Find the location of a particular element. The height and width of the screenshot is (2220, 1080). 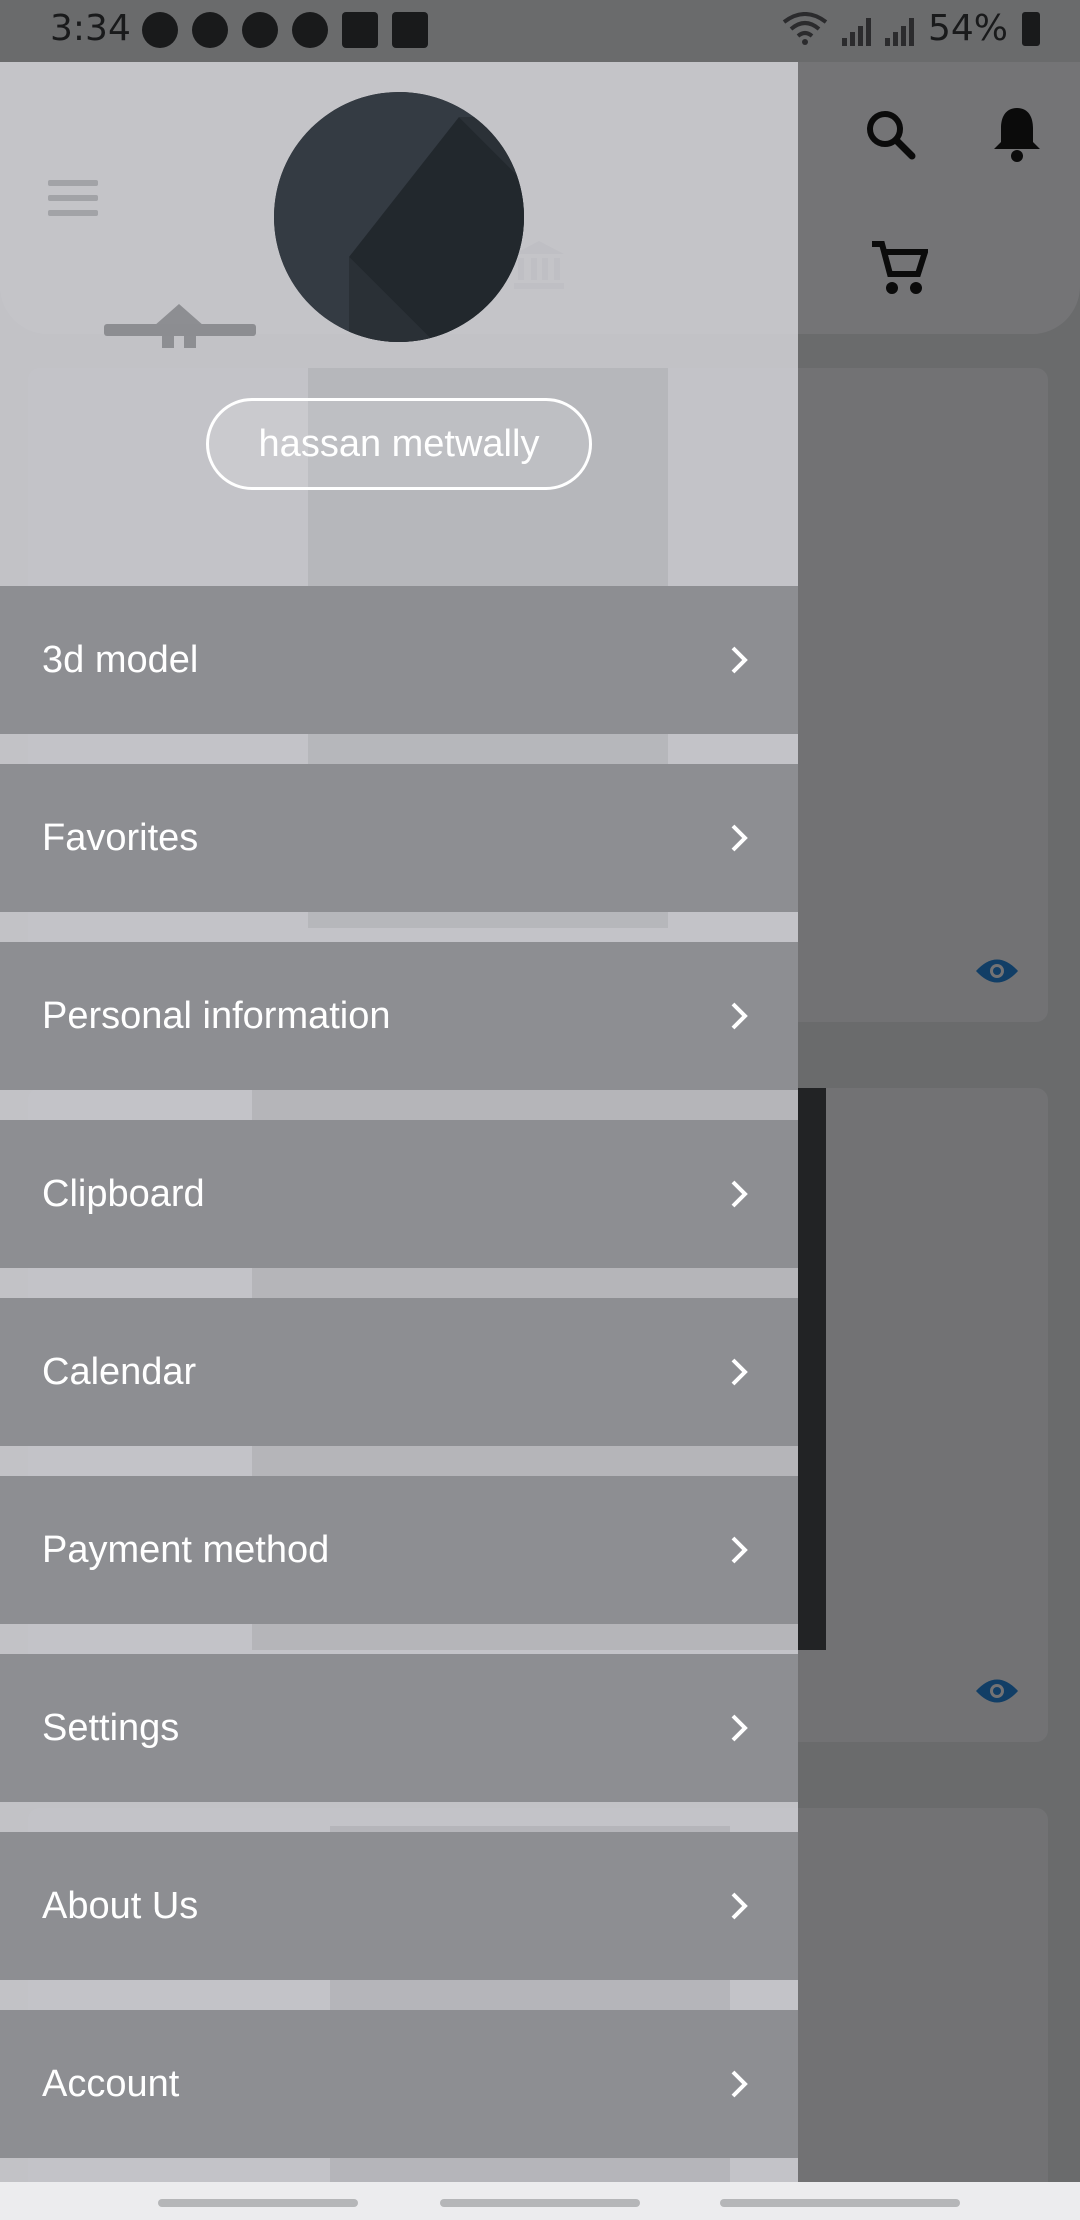

menu-item-label: Settings is located at coordinates (111, 1727).